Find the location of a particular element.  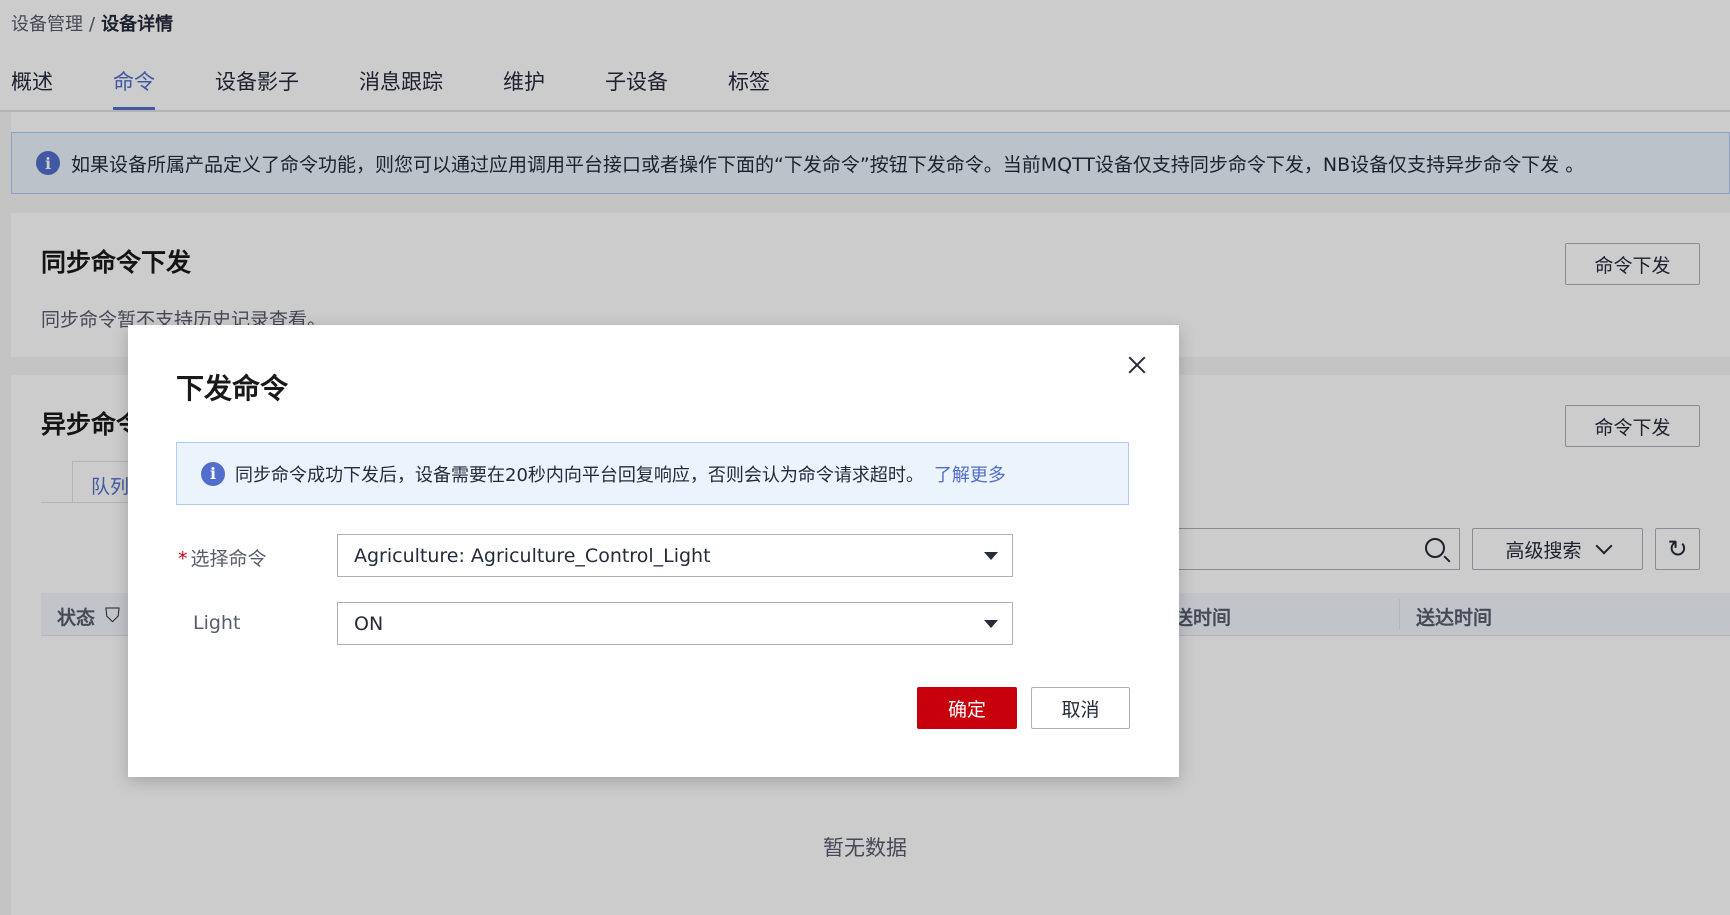

command-field-label: * 选择命令 is located at coordinates (222, 557).